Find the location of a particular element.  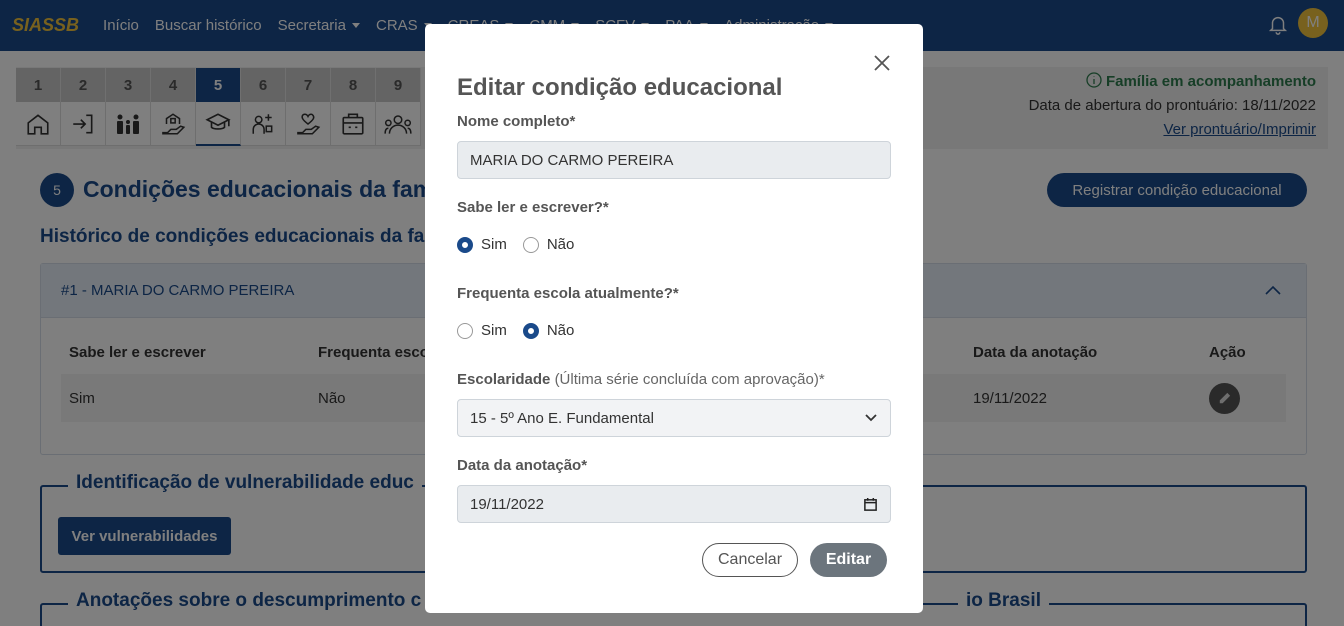

literacy-yes-radio is located at coordinates (465, 244).